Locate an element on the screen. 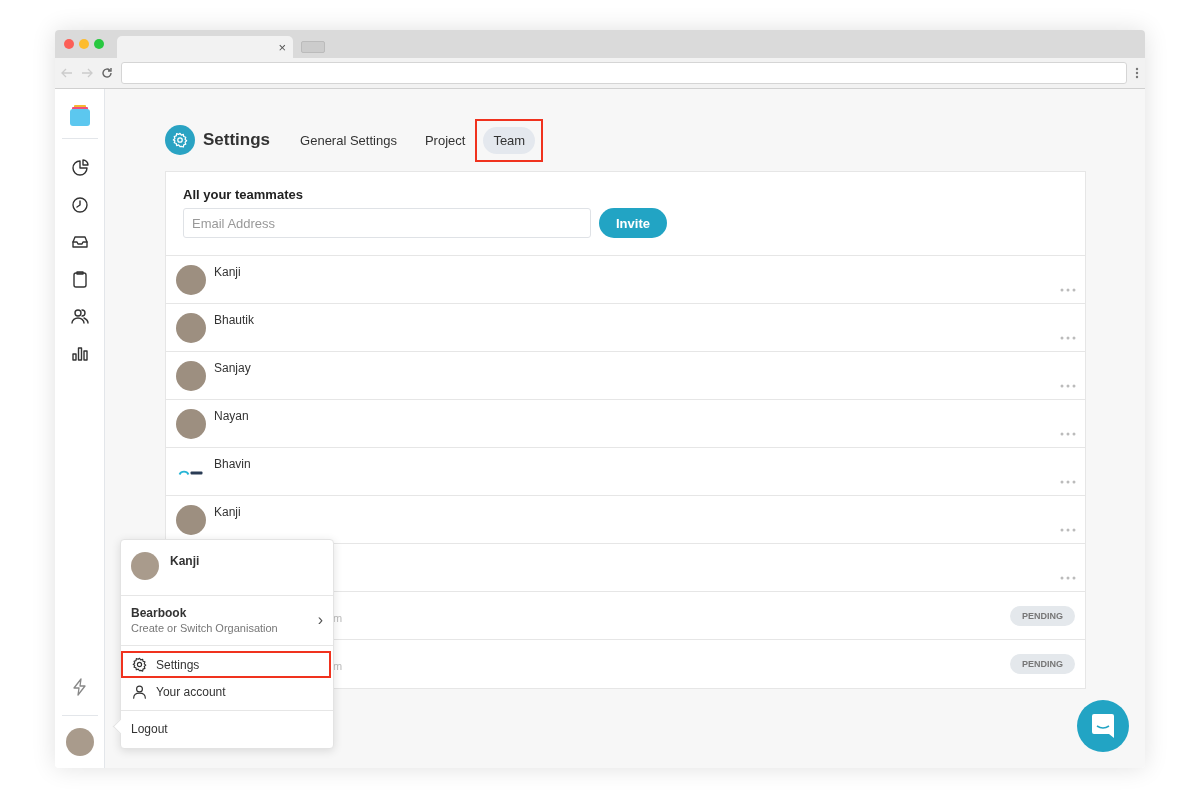  company-logo is located at coordinates (191, 472).